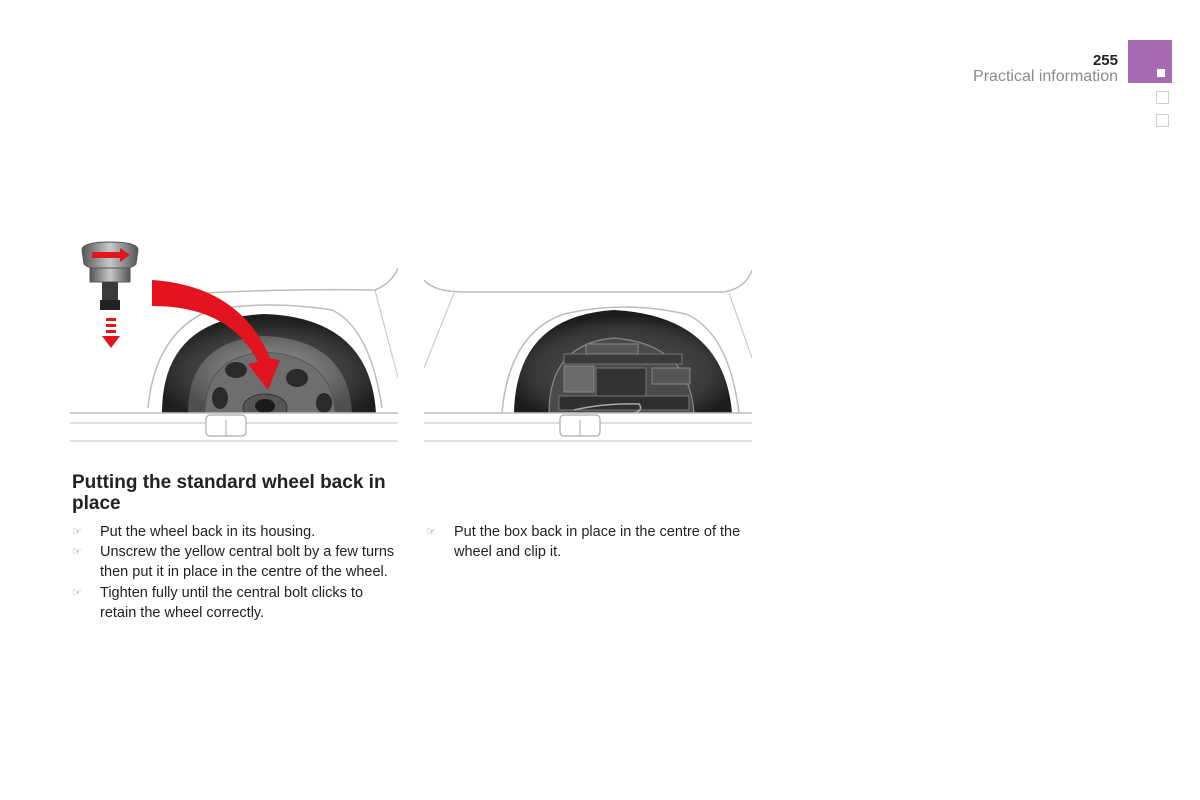 The height and width of the screenshot is (800, 1200). Describe the element at coordinates (234, 347) in the screenshot. I see `illustration-wheel-refit` at that location.